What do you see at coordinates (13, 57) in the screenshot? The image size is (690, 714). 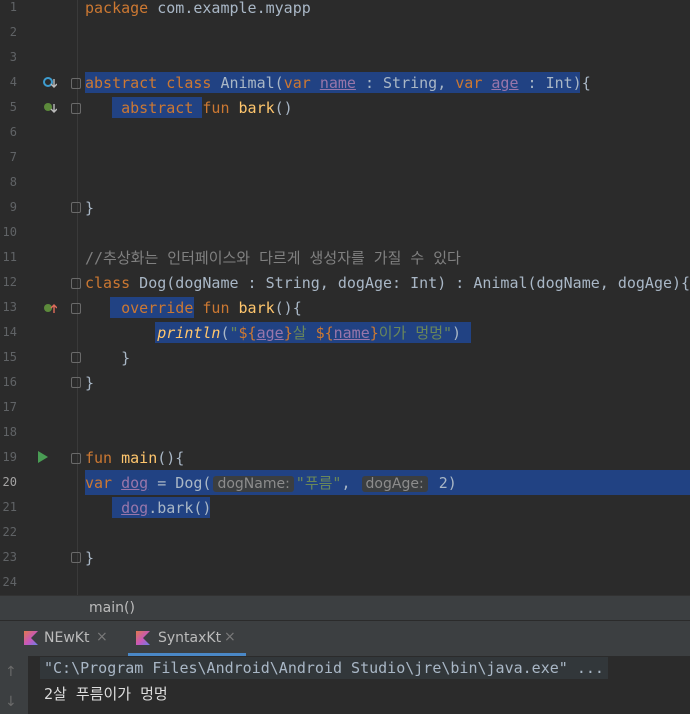 I see `line-number: 3` at bounding box center [13, 57].